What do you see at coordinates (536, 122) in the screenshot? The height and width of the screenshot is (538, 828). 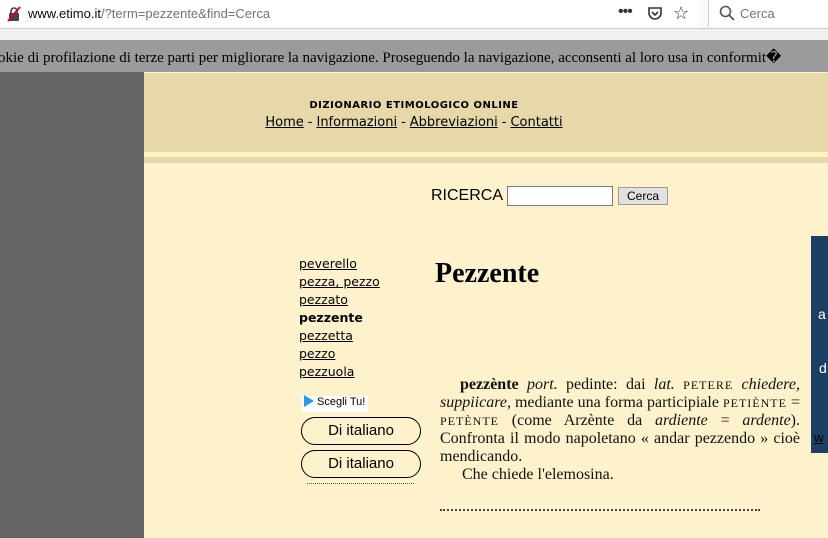 I see `nav-contacts-link: Contatti` at bounding box center [536, 122].